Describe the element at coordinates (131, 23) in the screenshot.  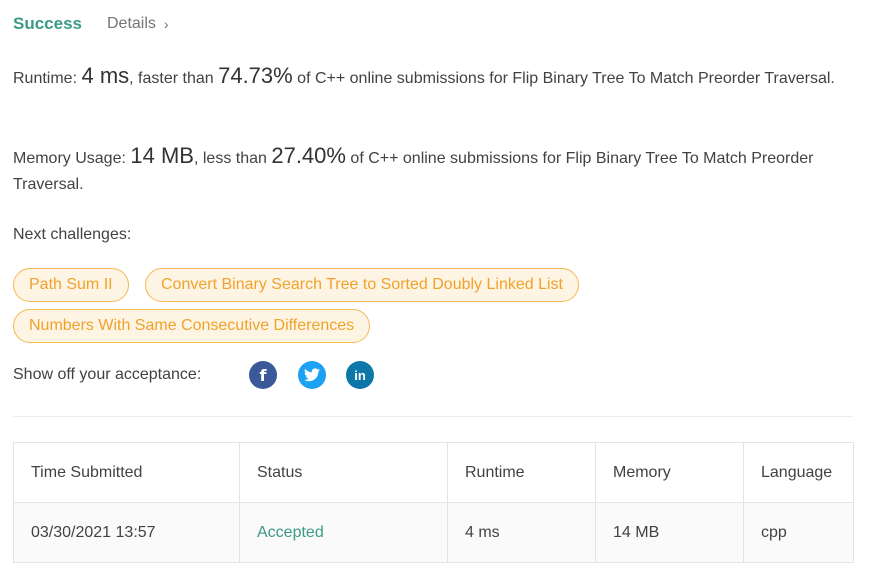
I see `details-label: Details` at that location.